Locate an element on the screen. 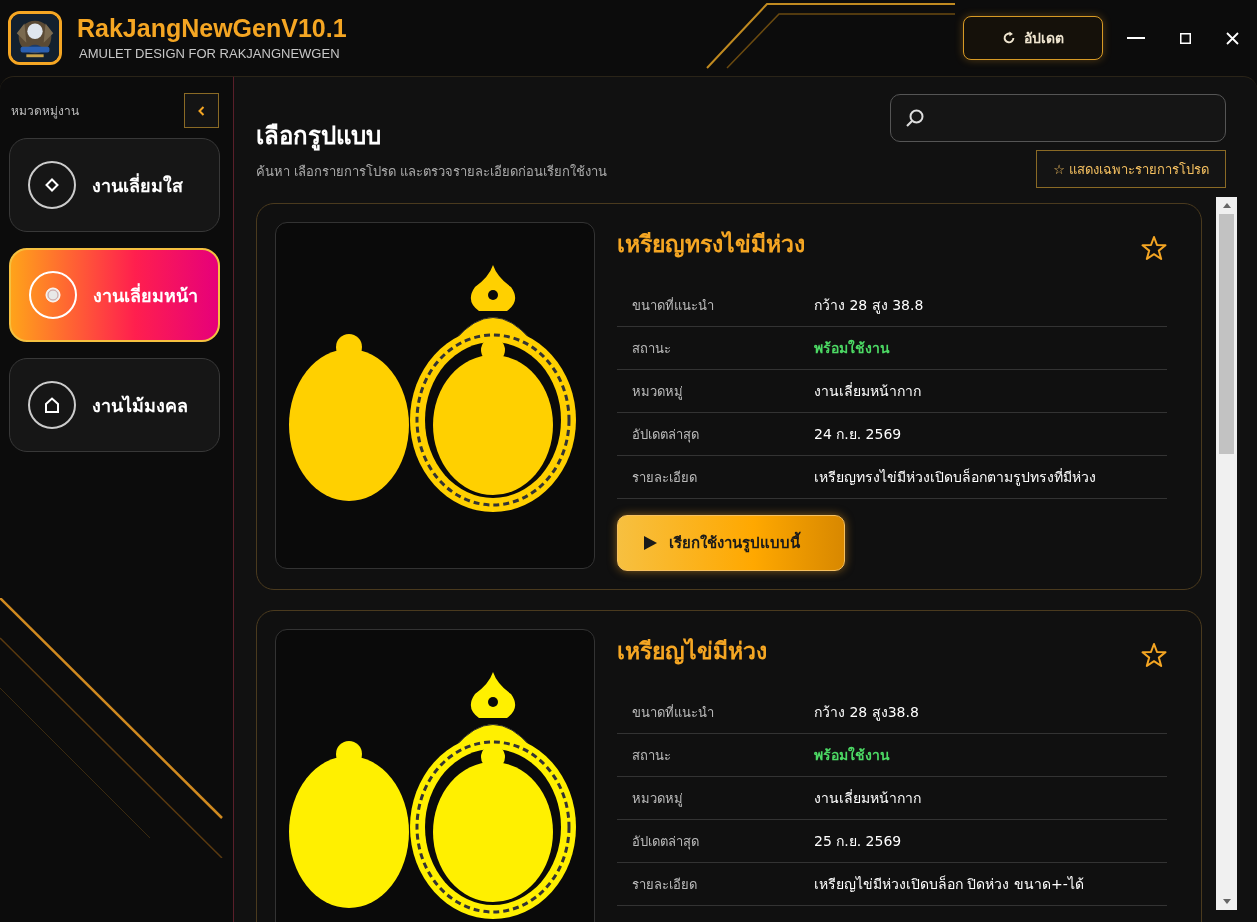  close-icon is located at coordinates (1232, 38).